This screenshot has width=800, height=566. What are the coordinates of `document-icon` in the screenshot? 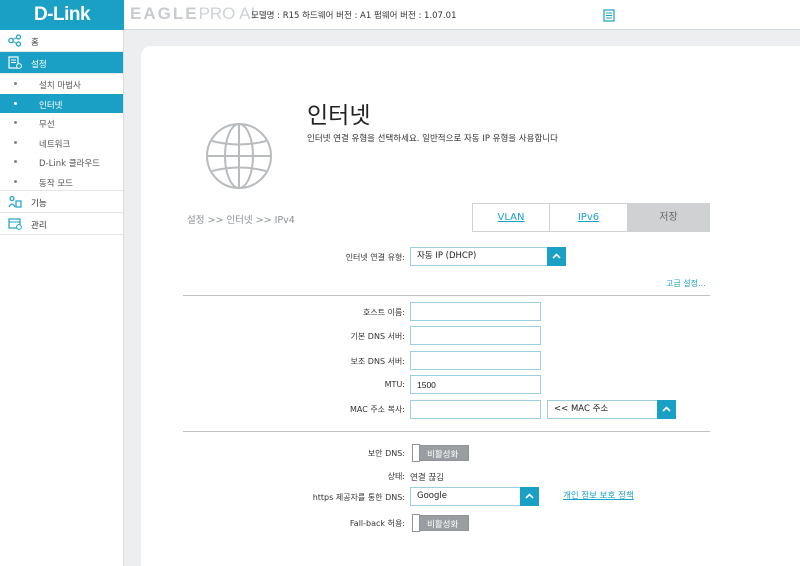 It's located at (609, 15).